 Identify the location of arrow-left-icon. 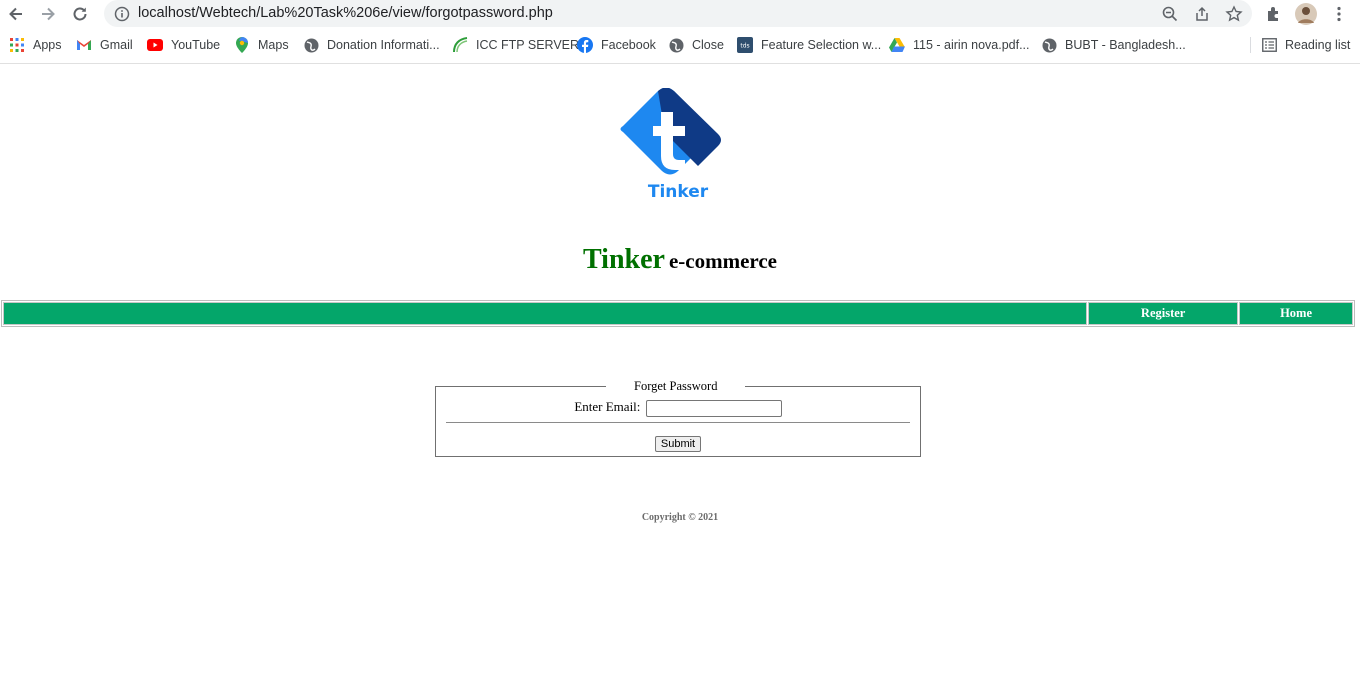
(15, 14).